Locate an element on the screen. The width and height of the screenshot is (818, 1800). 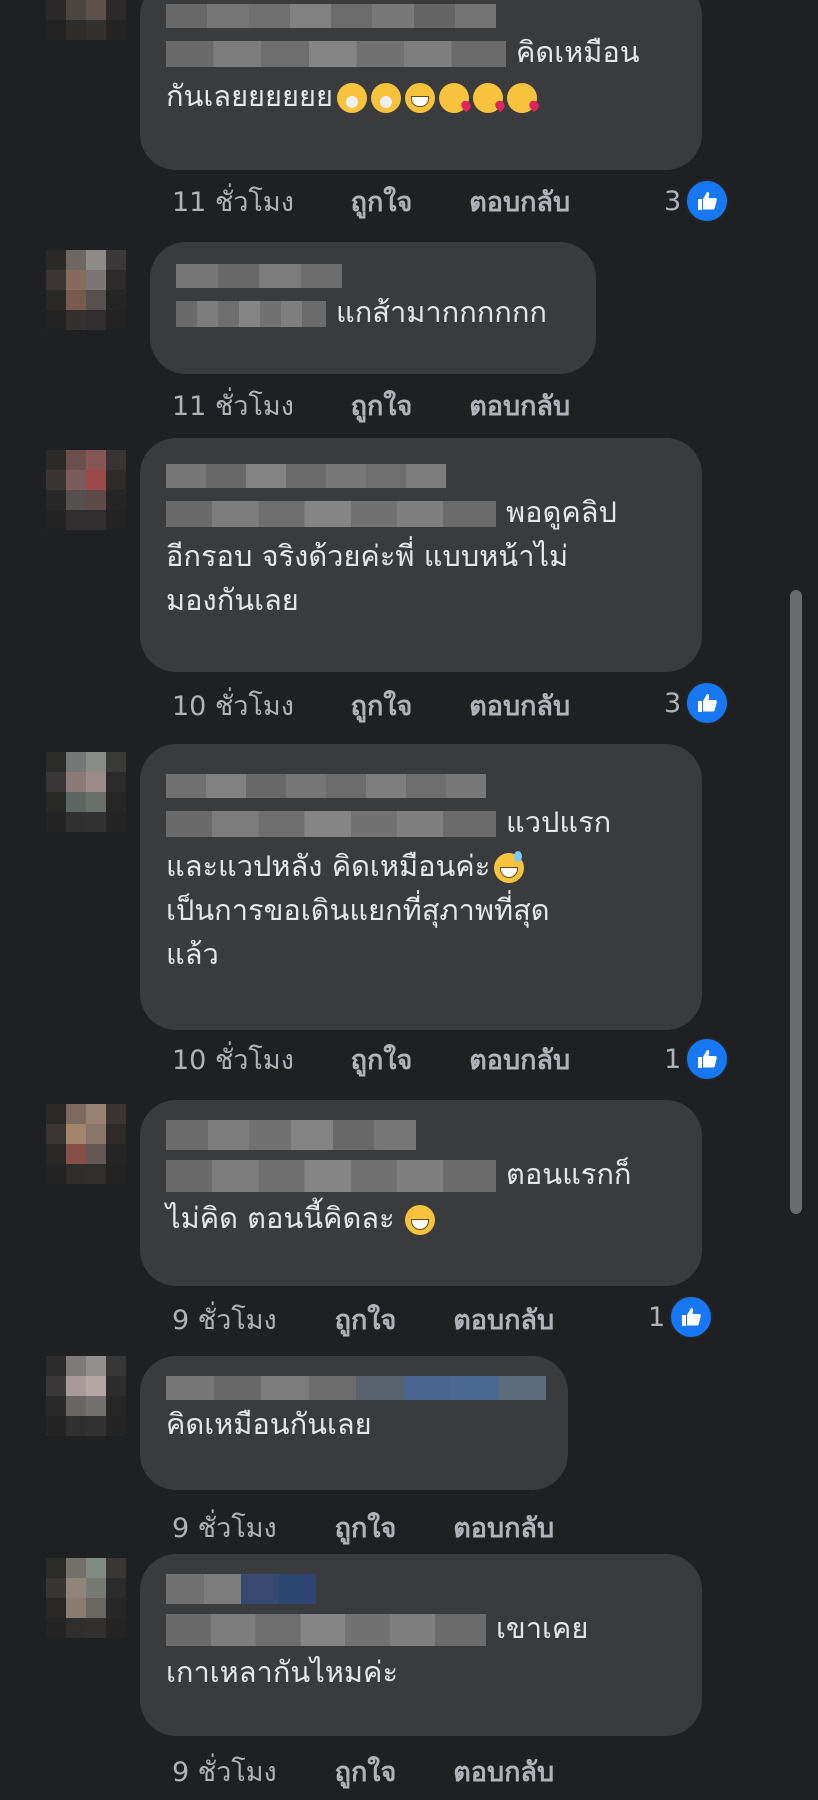
smiling-face-emoji is located at coordinates (419, 1220).